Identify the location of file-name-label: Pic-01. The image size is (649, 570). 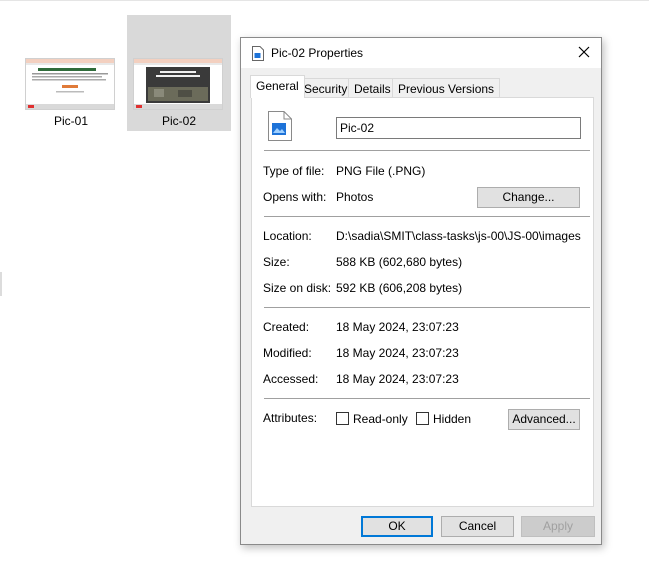
(70, 121).